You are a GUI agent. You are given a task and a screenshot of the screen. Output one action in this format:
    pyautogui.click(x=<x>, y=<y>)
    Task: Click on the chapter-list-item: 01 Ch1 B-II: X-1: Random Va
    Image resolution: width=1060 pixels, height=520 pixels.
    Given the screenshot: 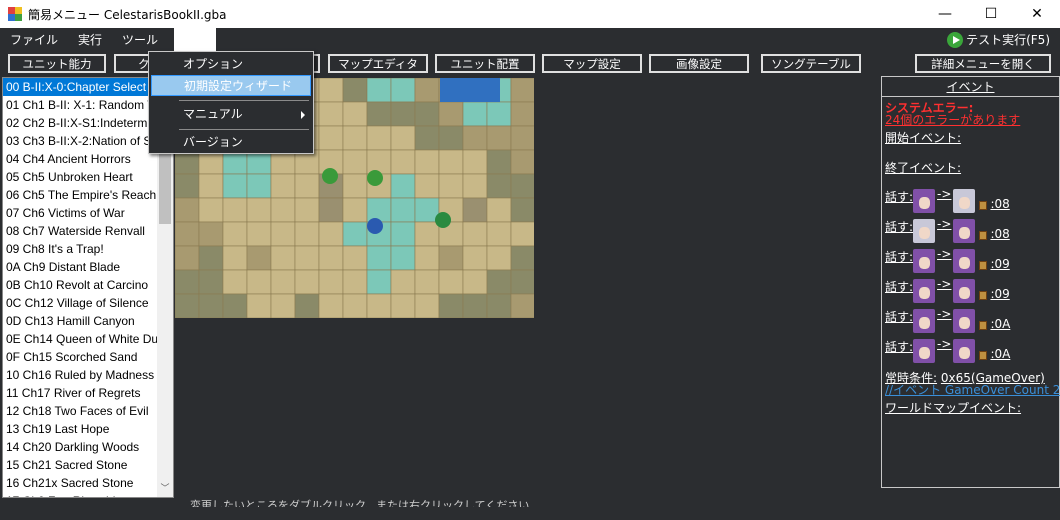 What is the action you would take?
    pyautogui.click(x=80, y=105)
    